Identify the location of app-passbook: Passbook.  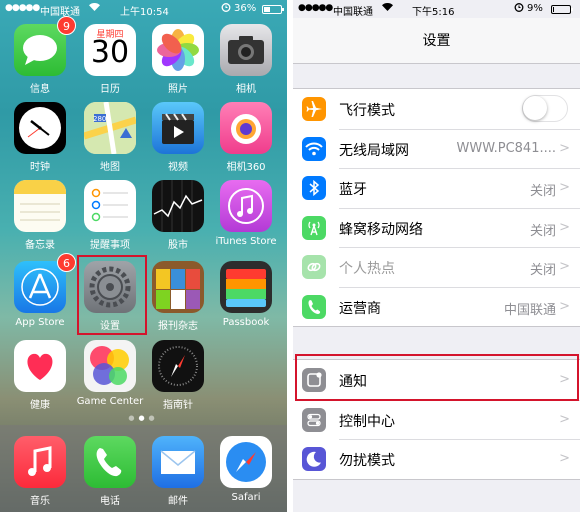
(246, 301).